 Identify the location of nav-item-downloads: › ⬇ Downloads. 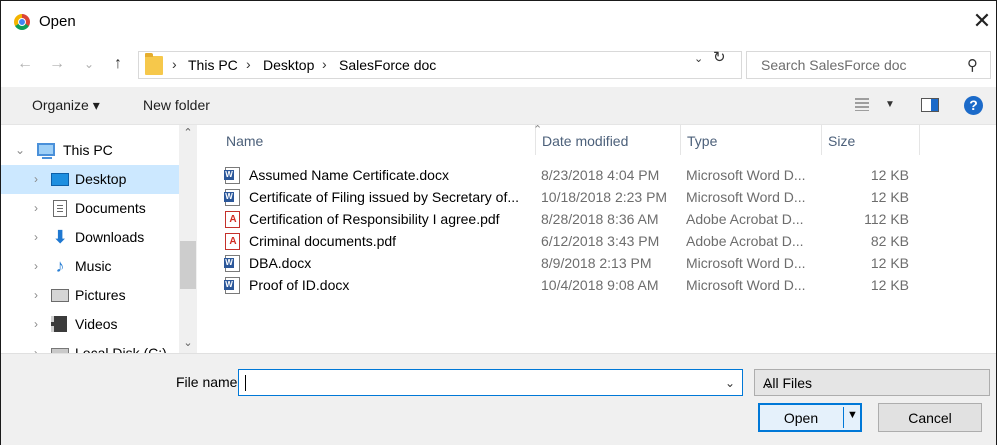
(90, 237).